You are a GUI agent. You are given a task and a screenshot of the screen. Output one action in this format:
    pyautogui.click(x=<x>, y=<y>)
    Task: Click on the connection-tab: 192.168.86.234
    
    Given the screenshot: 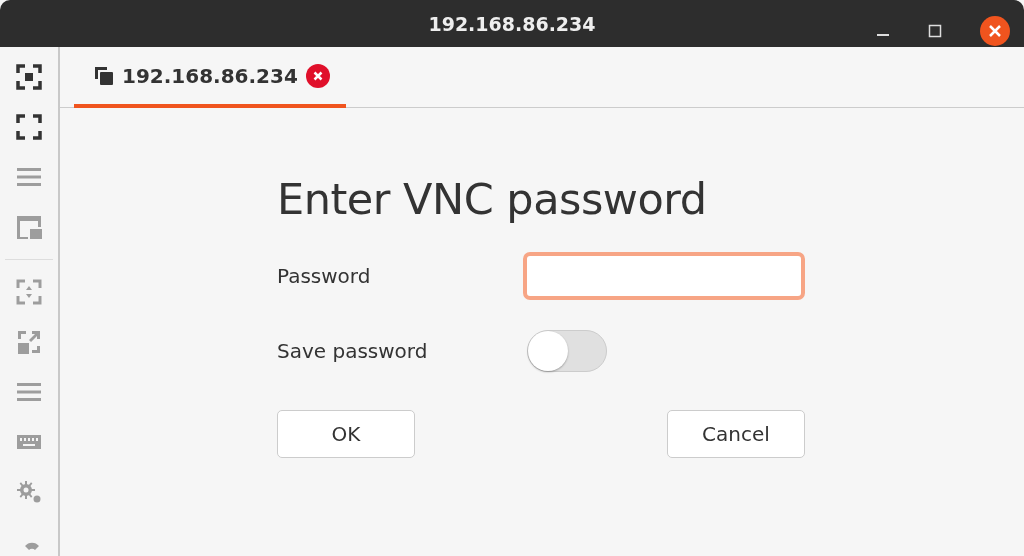 What is the action you would take?
    pyautogui.click(x=210, y=77)
    